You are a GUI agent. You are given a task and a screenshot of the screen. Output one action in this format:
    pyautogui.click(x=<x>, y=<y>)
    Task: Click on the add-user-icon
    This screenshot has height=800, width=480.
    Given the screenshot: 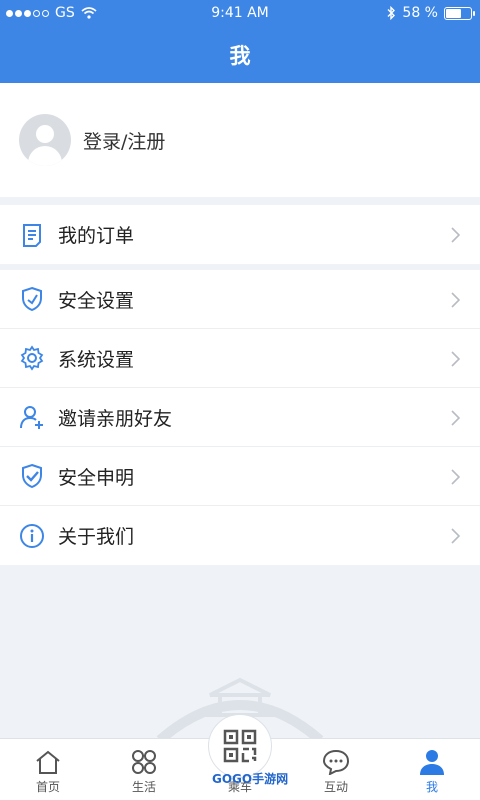 What is the action you would take?
    pyautogui.click(x=32, y=417)
    